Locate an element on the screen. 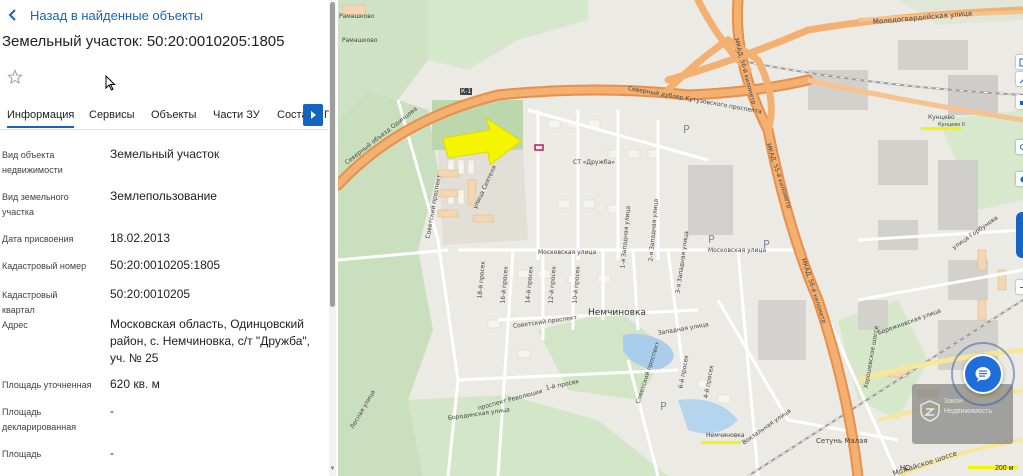 Image resolution: width=1023 pixels, height=476 pixels. info-label: Дата присвоения is located at coordinates (38, 239).